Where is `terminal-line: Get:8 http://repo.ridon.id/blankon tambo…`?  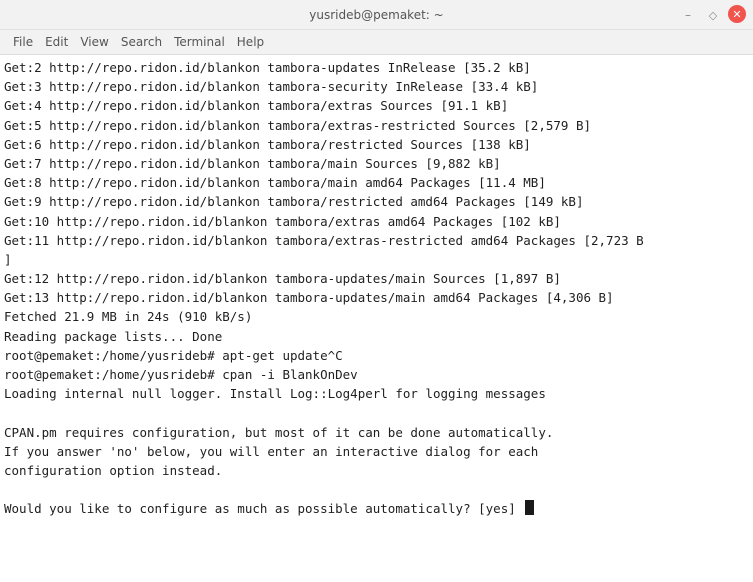 terminal-line: Get:8 http://repo.ridon.id/blankon tambo… is located at coordinates (275, 183).